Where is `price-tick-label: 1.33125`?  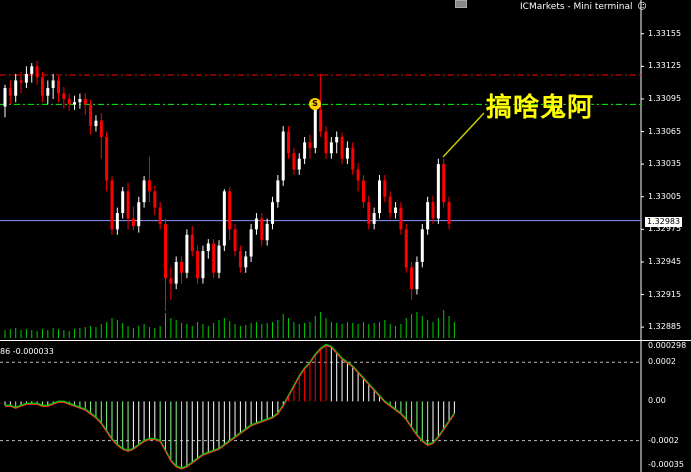
price-tick-label: 1.33125 is located at coordinates (665, 66).